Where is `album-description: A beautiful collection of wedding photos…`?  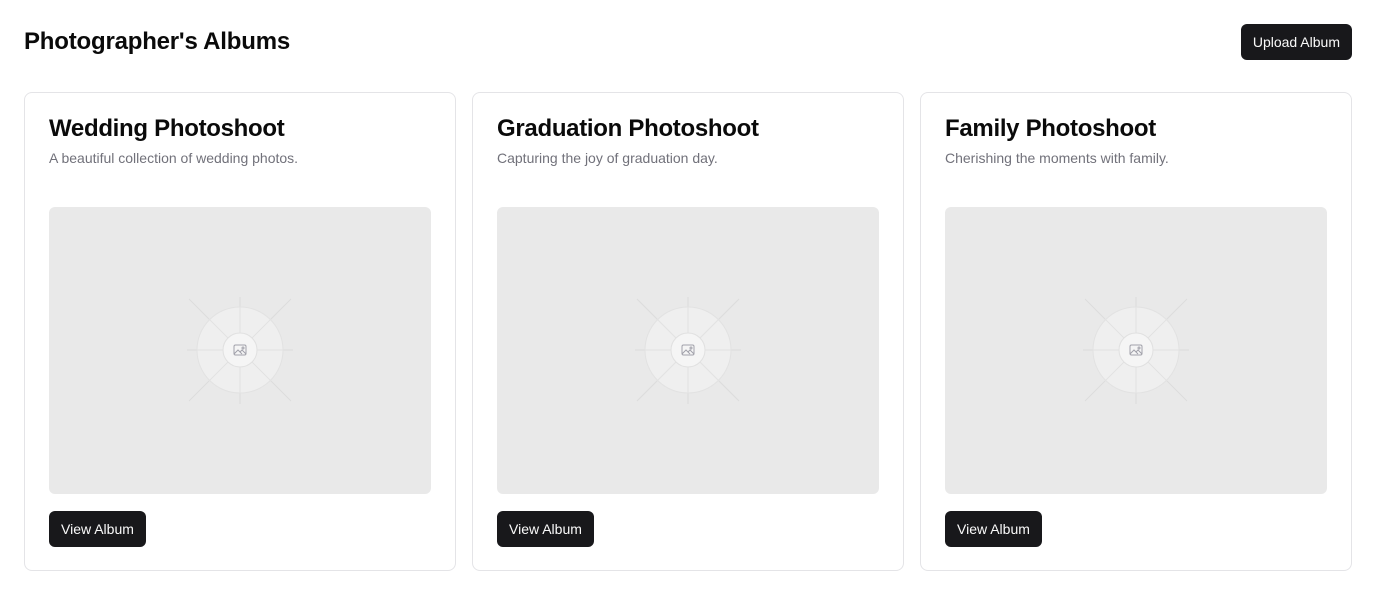 album-description: A beautiful collection of wedding photos… is located at coordinates (174, 158).